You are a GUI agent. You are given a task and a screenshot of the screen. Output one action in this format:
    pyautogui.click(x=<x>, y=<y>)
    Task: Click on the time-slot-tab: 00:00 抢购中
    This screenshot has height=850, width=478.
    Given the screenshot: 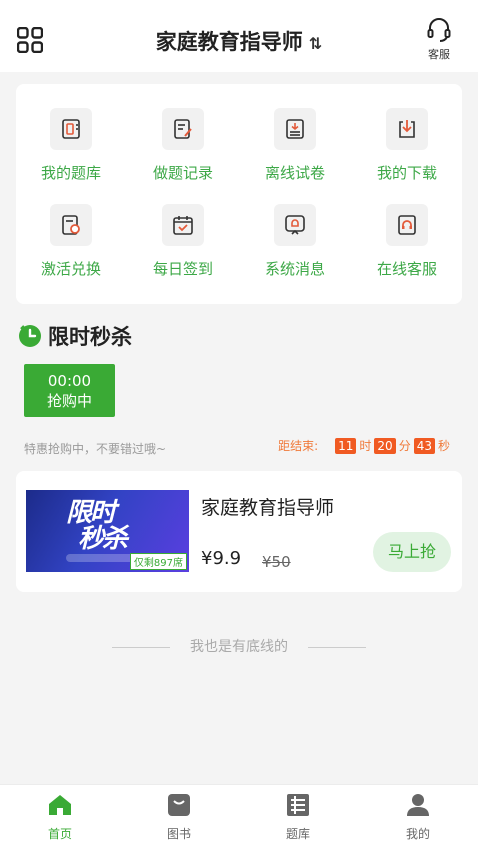 What is the action you would take?
    pyautogui.click(x=69, y=390)
    